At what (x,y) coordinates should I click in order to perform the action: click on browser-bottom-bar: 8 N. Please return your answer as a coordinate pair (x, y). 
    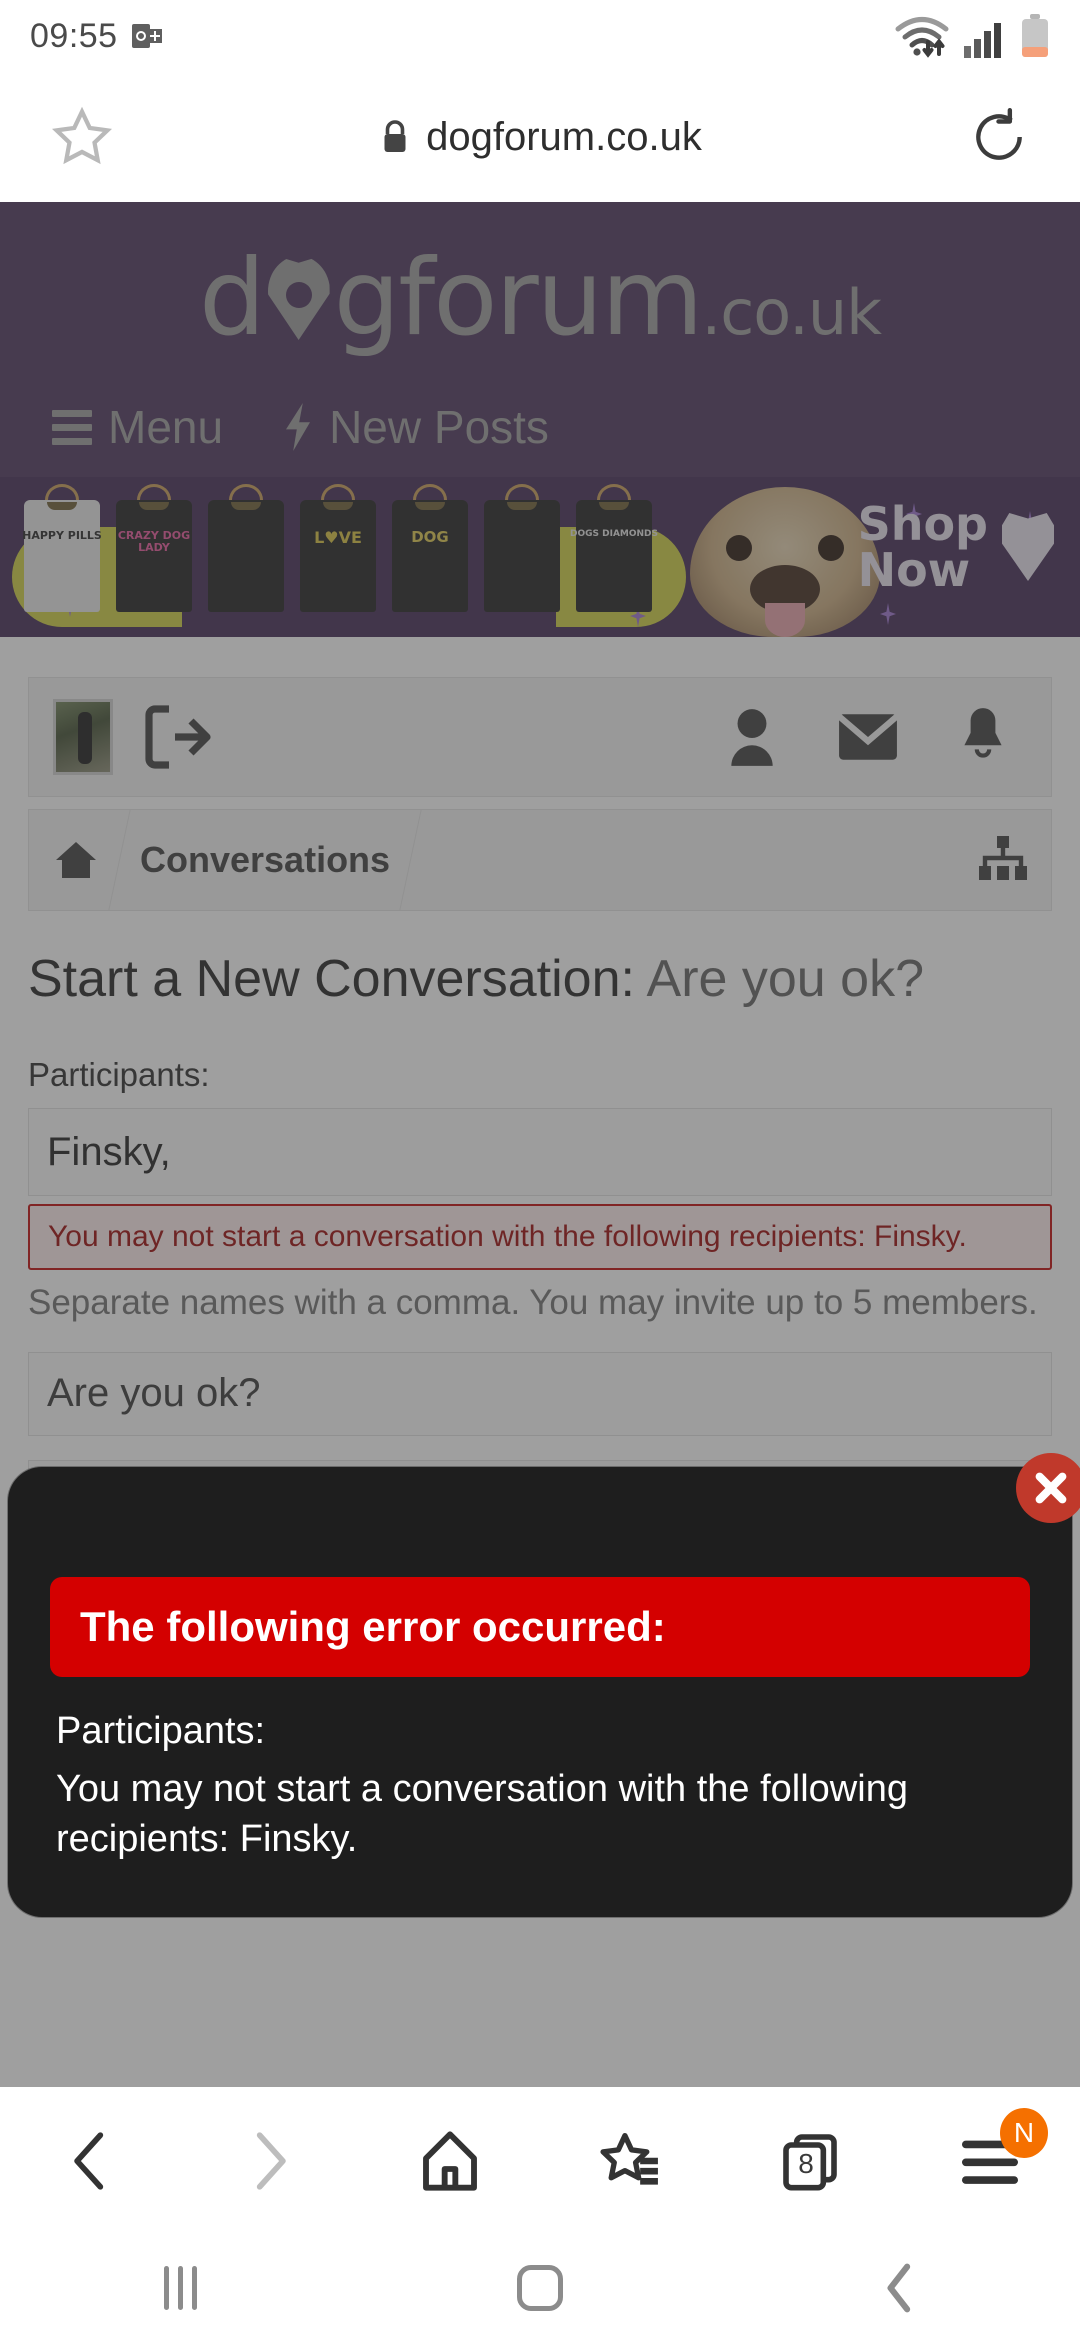
    Looking at the image, I should click on (540, 2161).